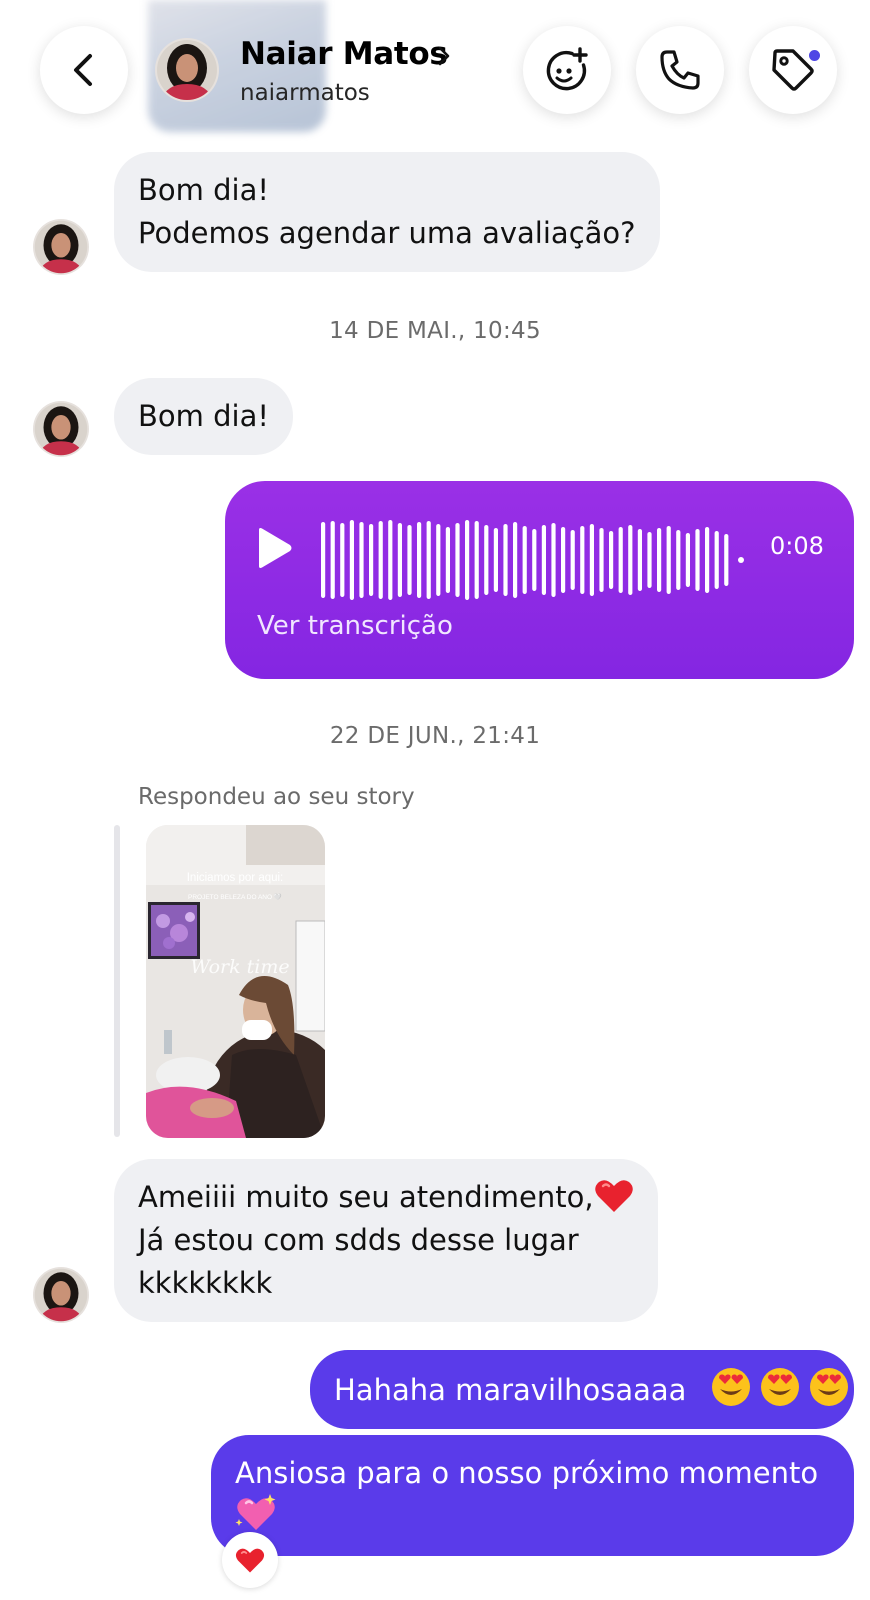 This screenshot has height=1600, width=870. Describe the element at coordinates (235, 878) in the screenshot. I see `story-overlay-text: Iniciamos por aqui:` at that location.